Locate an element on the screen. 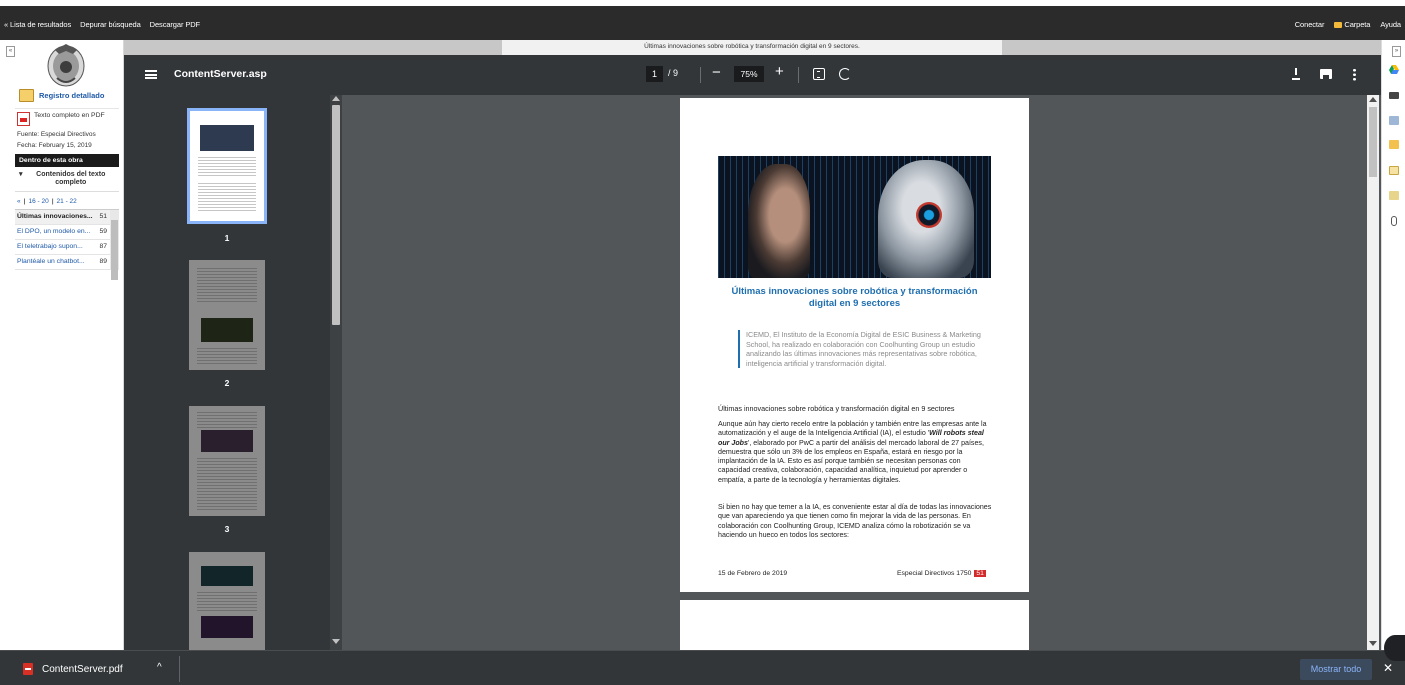 The height and width of the screenshot is (685, 1405). download-options-chevron-icon: ^ is located at coordinates (159, 667).